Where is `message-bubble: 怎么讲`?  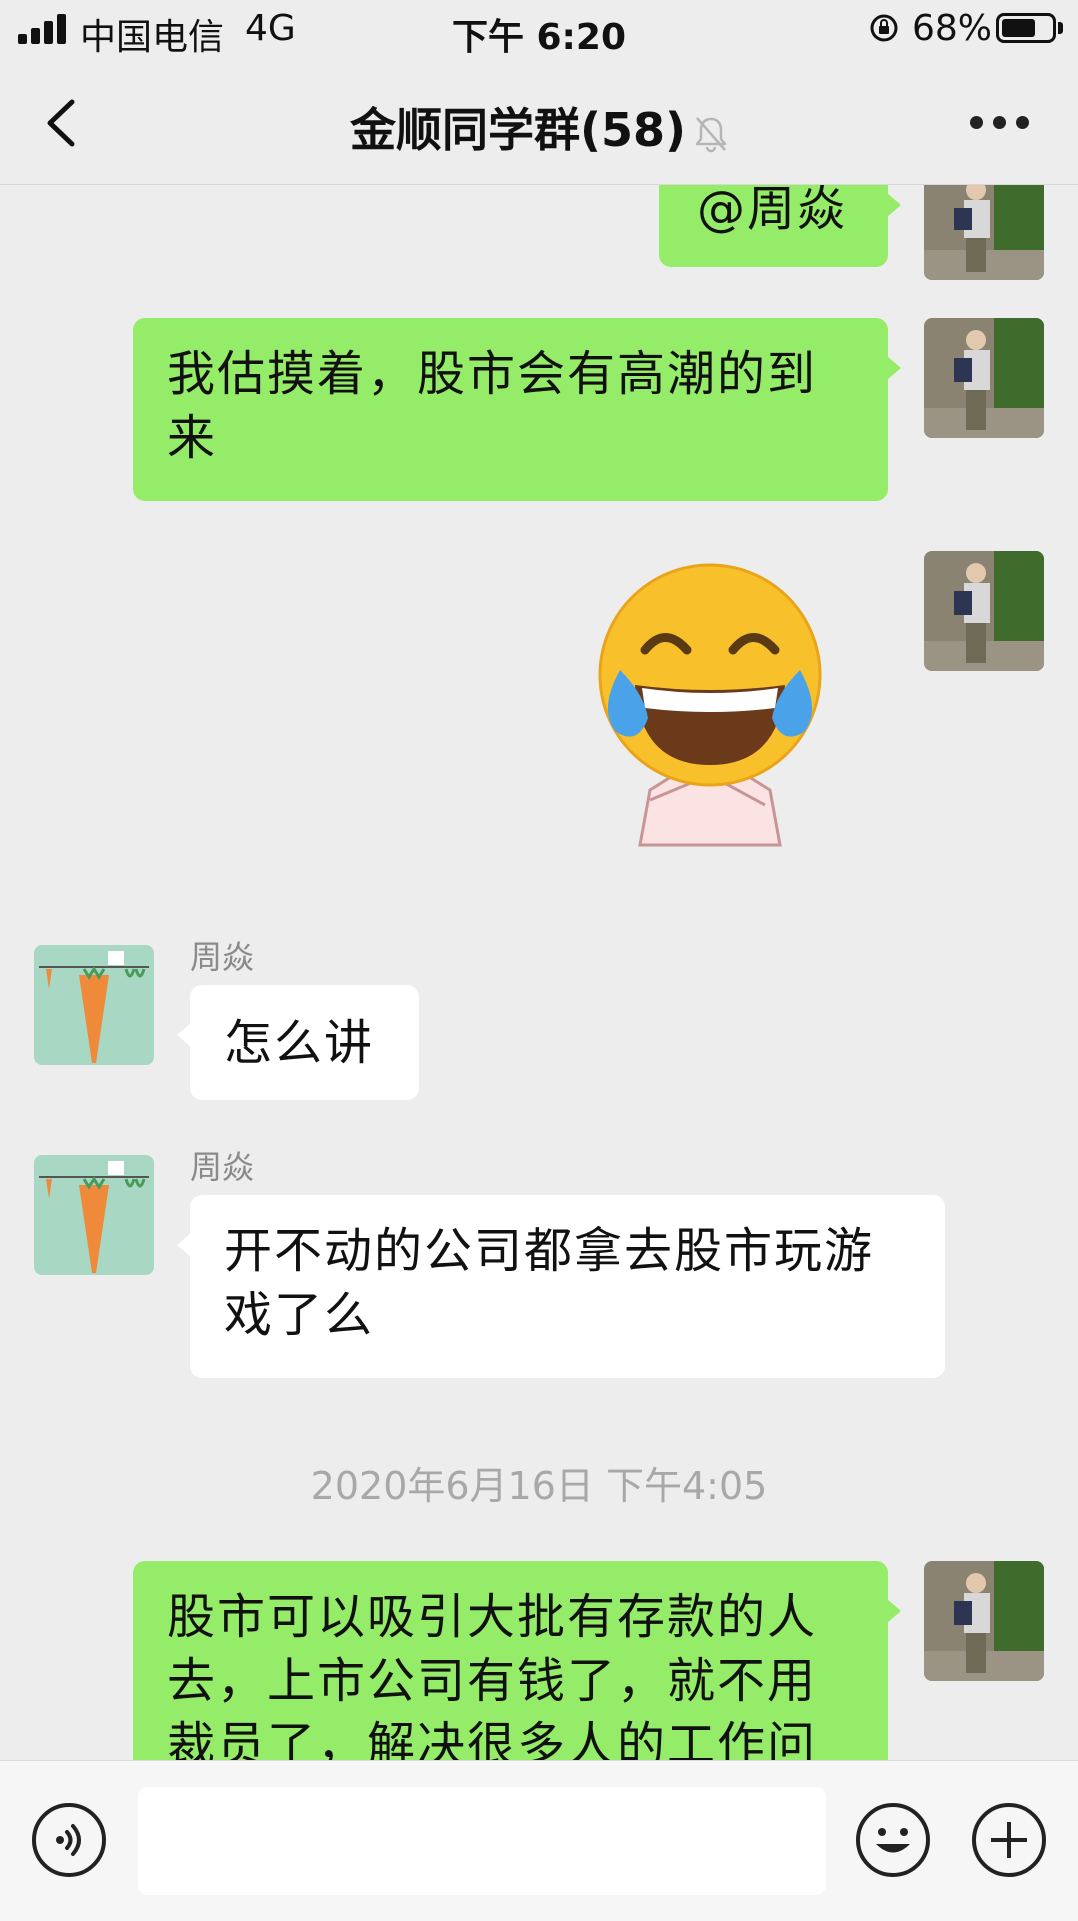 message-bubble: 怎么讲 is located at coordinates (298, 1042).